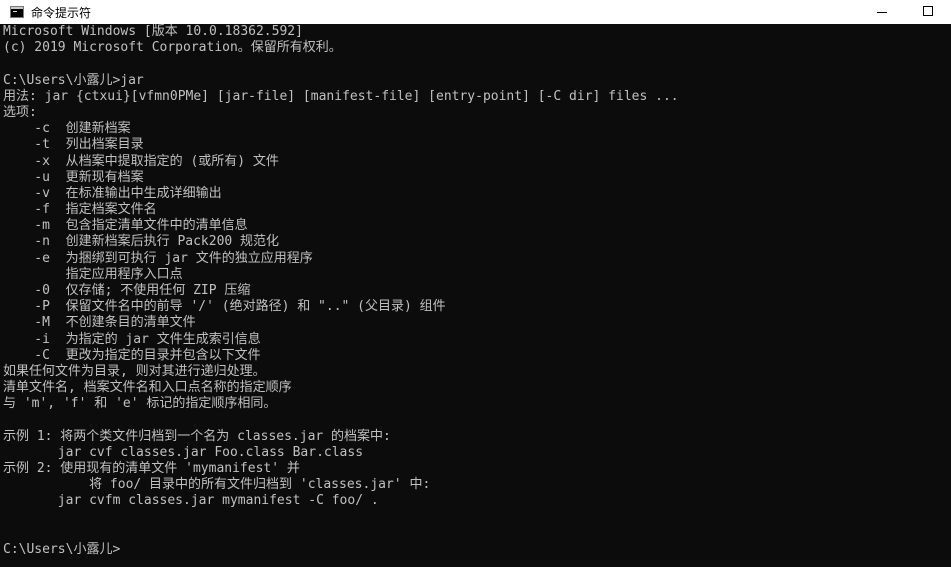 This screenshot has height=567, width=951. I want to click on console-line: -C 更改为指定的目录并包含以下文件, so click(132, 355).